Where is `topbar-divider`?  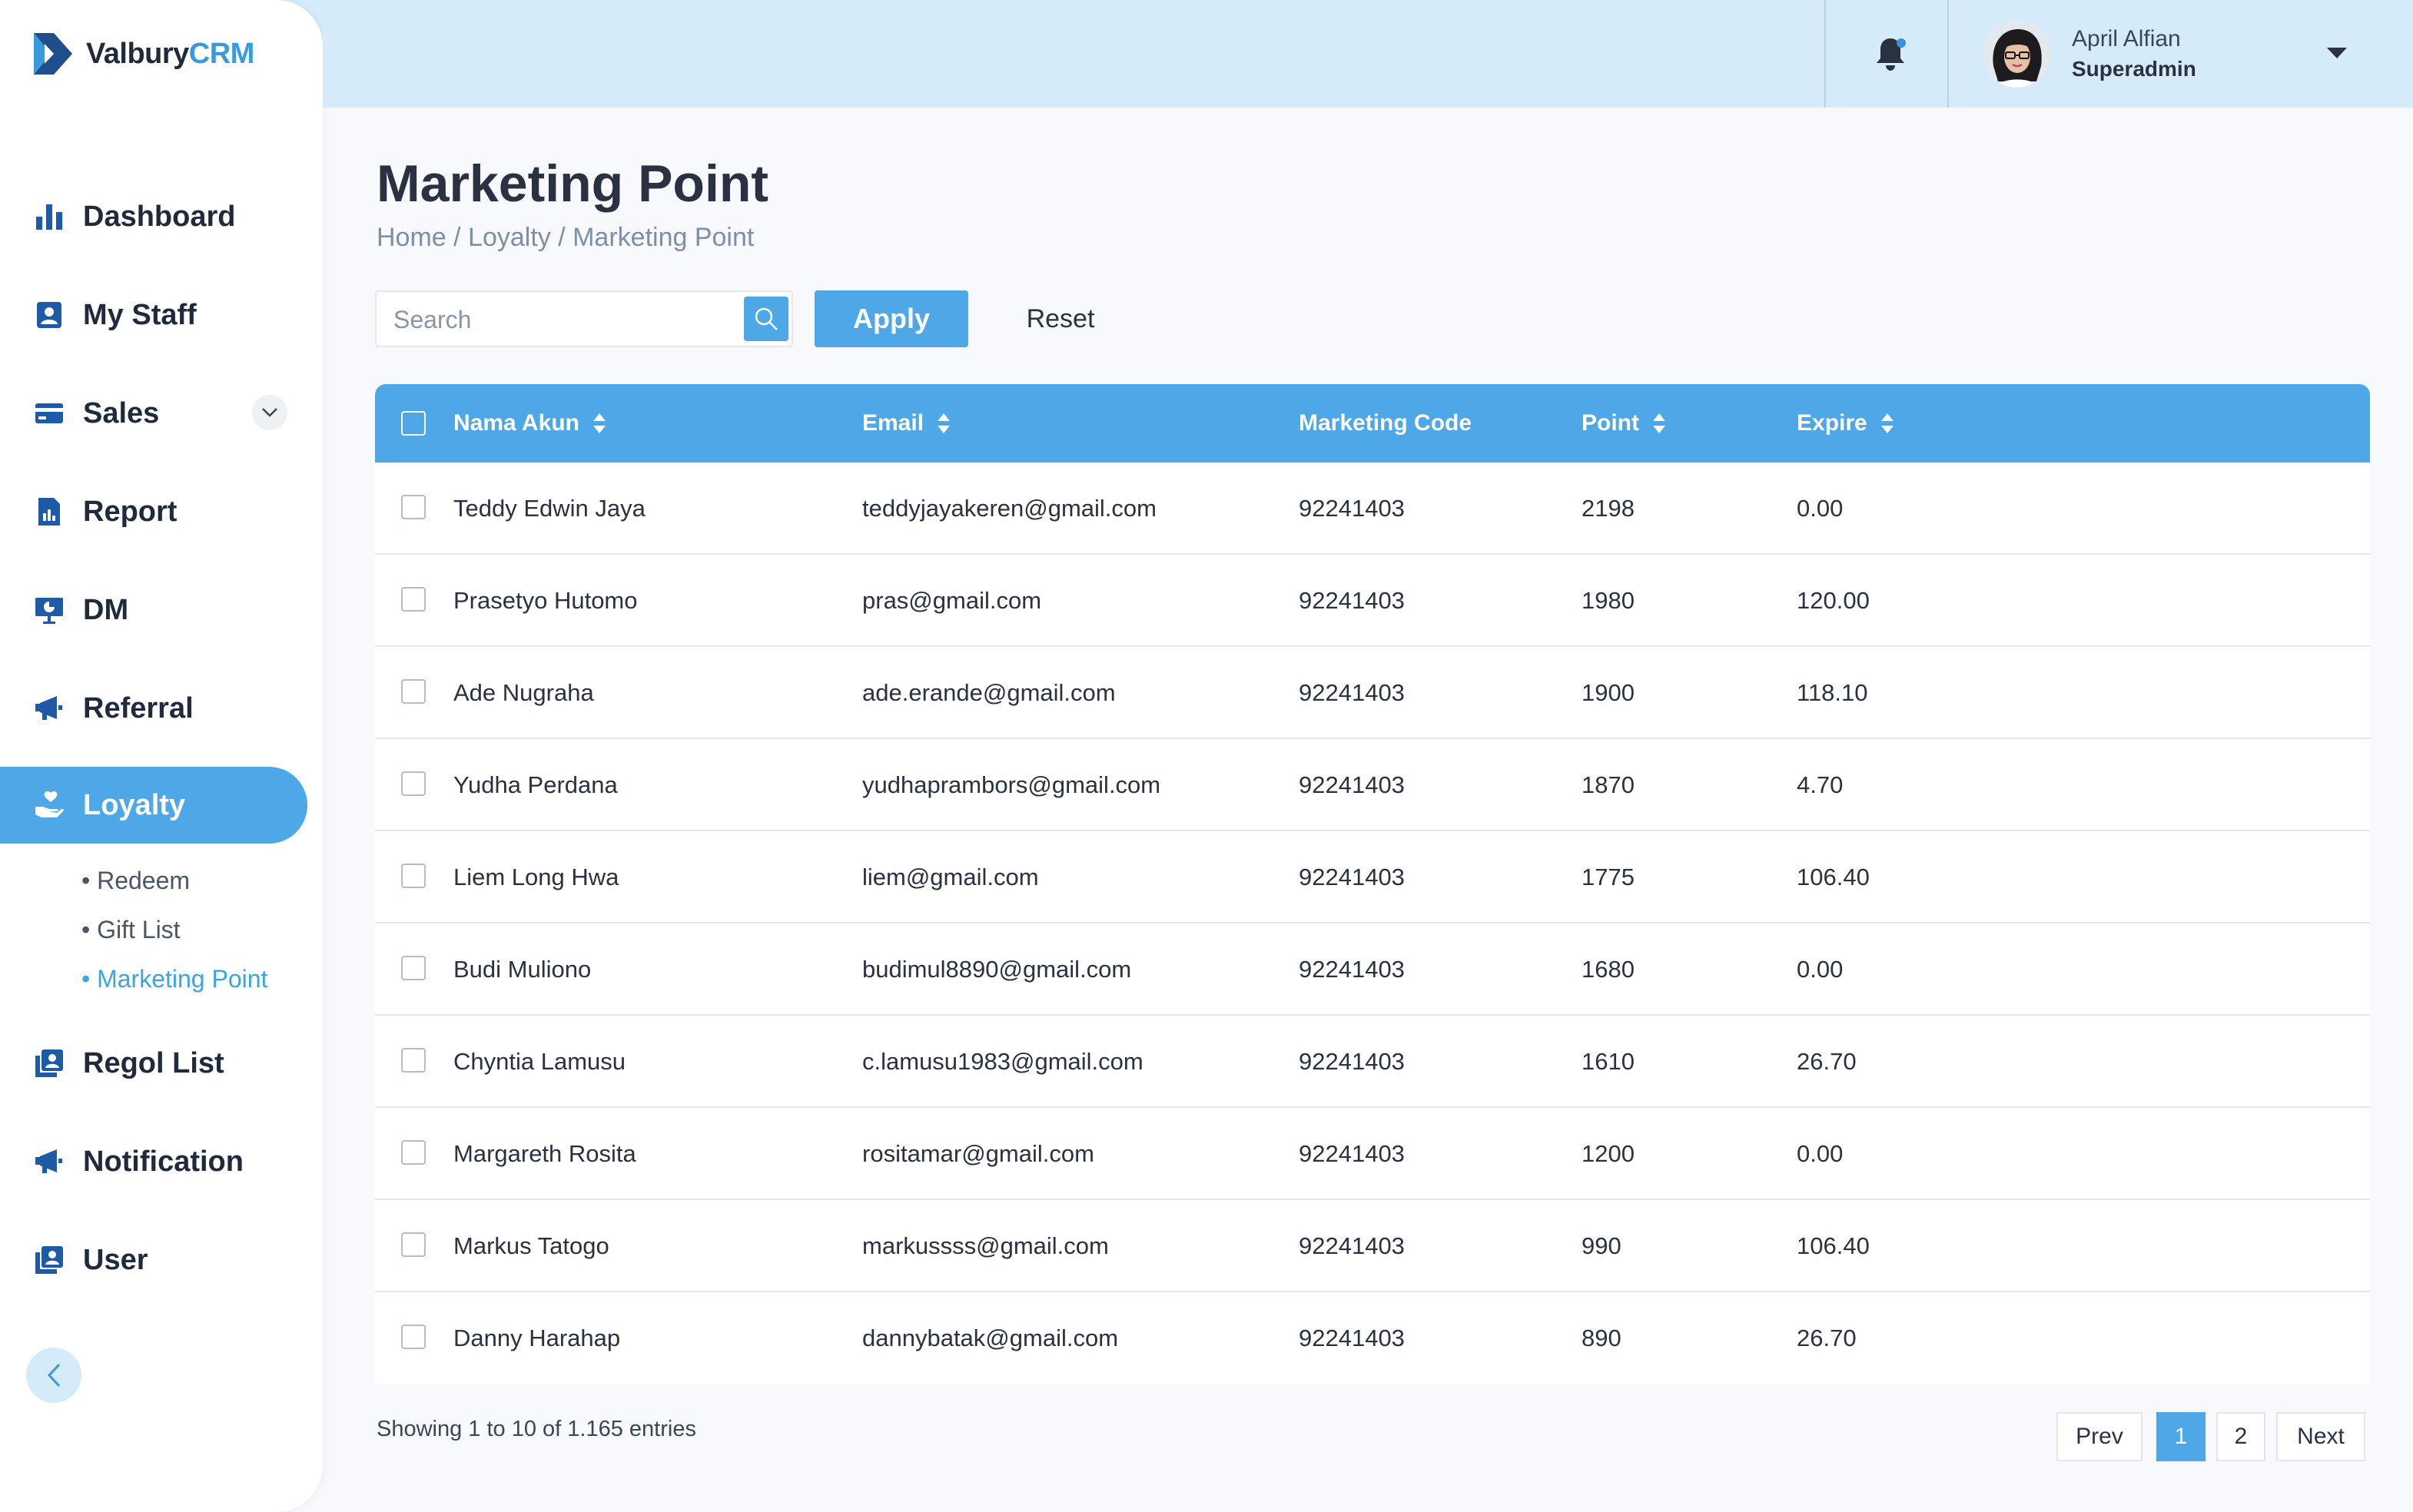
topbar-divider is located at coordinates (1825, 54).